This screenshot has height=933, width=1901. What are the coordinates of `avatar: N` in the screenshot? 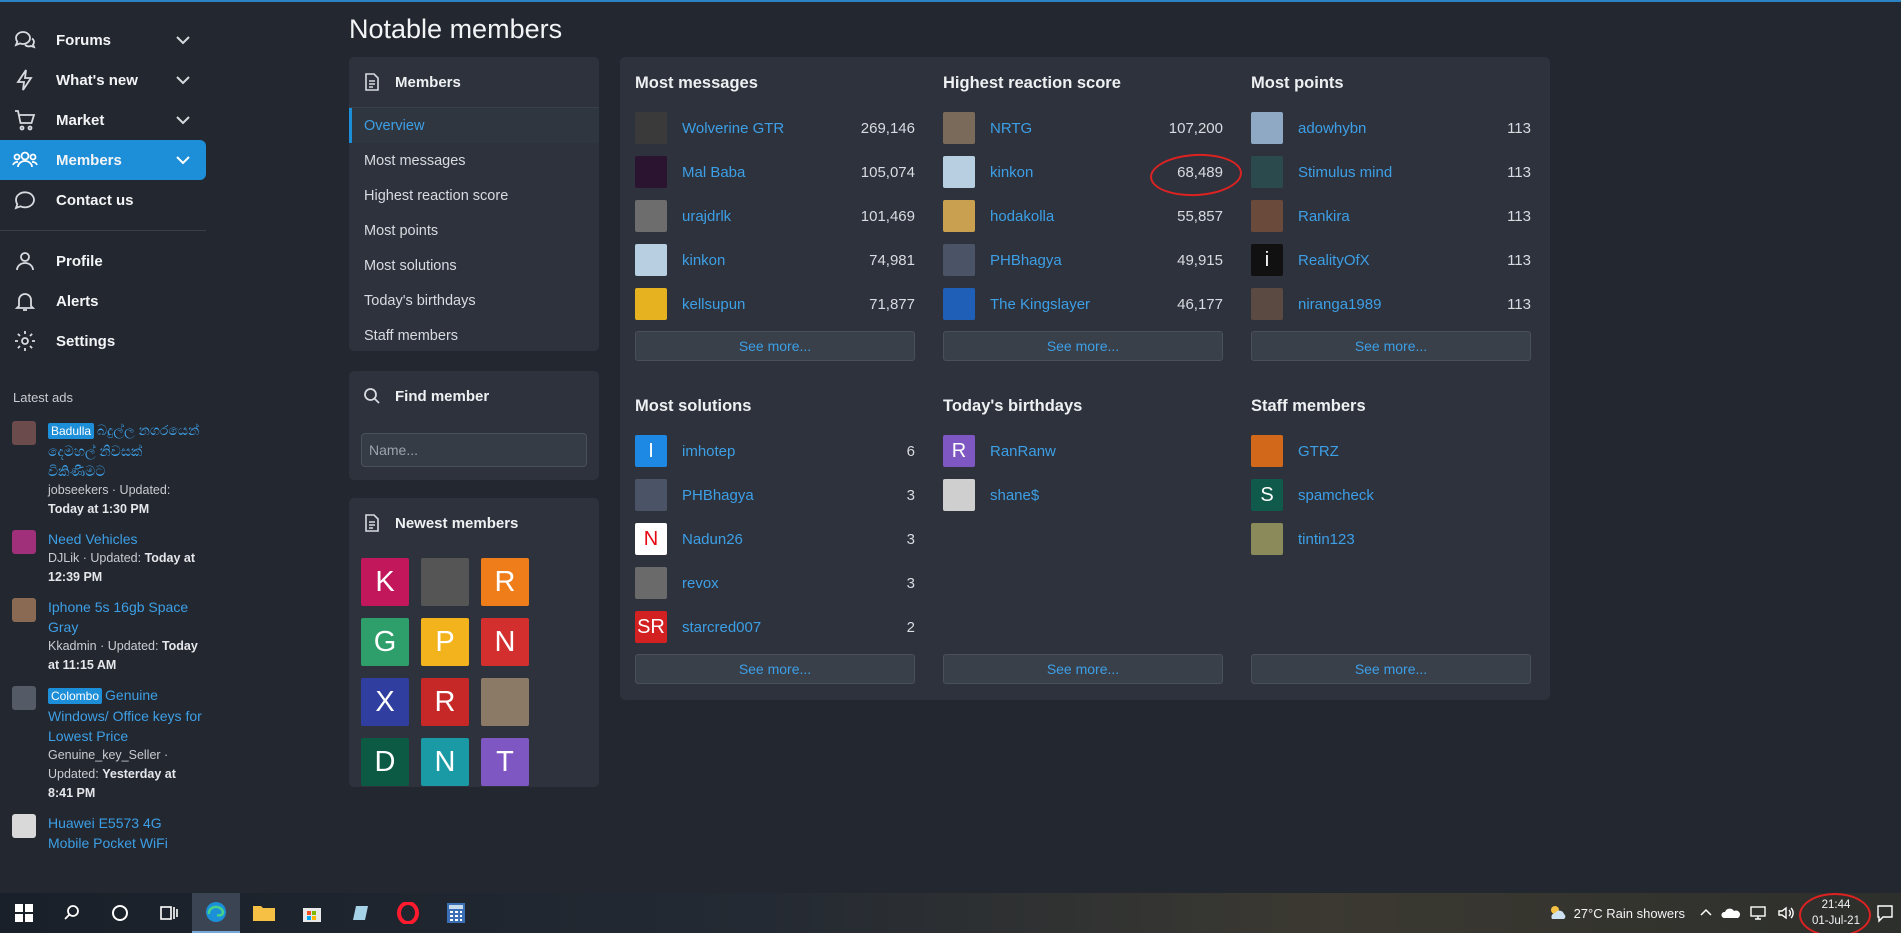 It's located at (651, 539).